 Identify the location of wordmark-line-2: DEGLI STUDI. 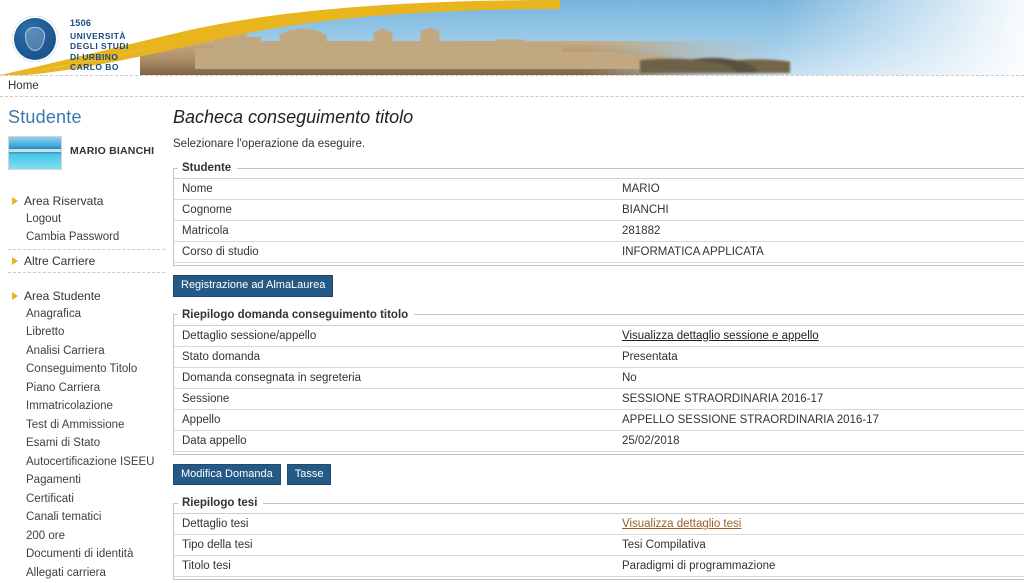
(99, 46).